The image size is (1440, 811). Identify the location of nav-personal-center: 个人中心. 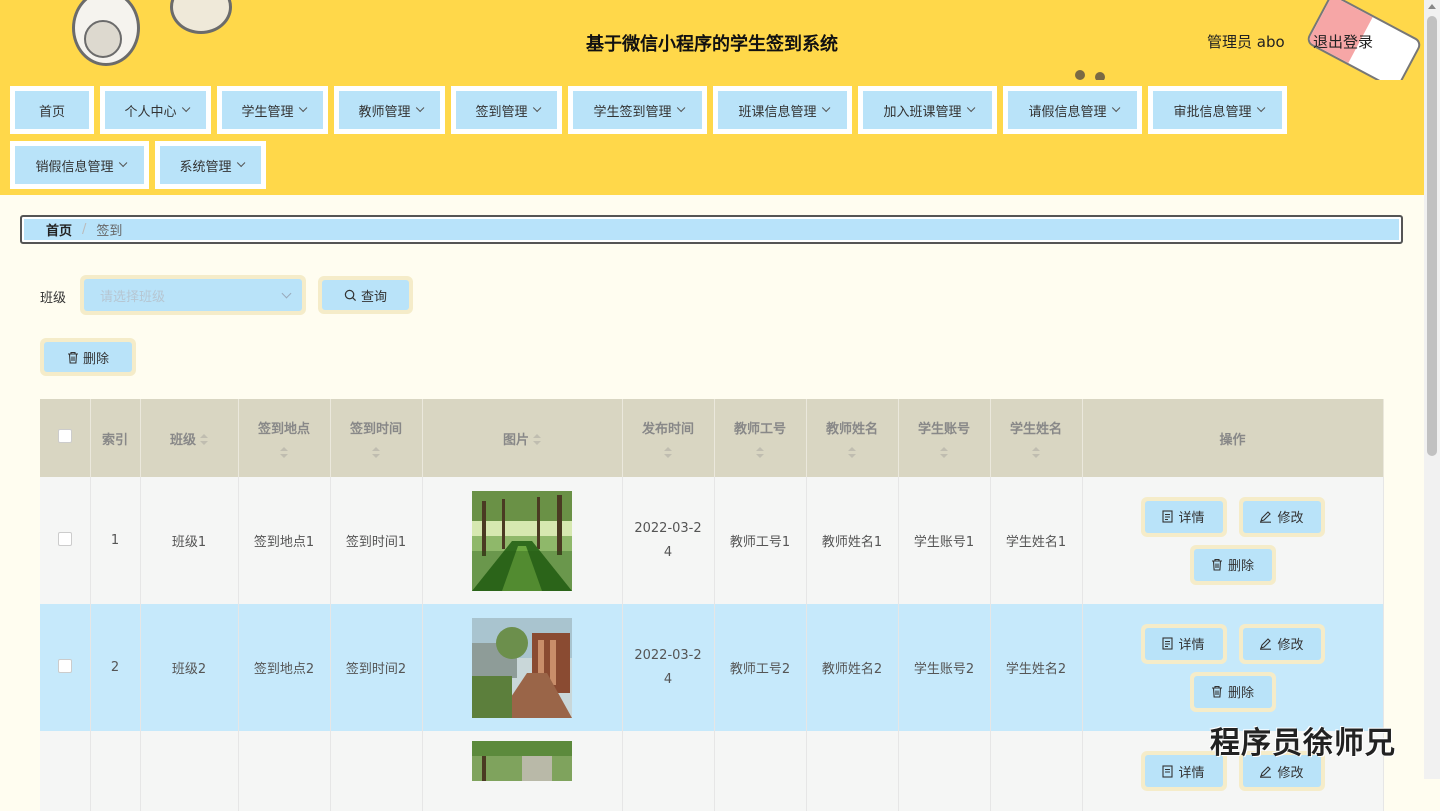
(155, 110).